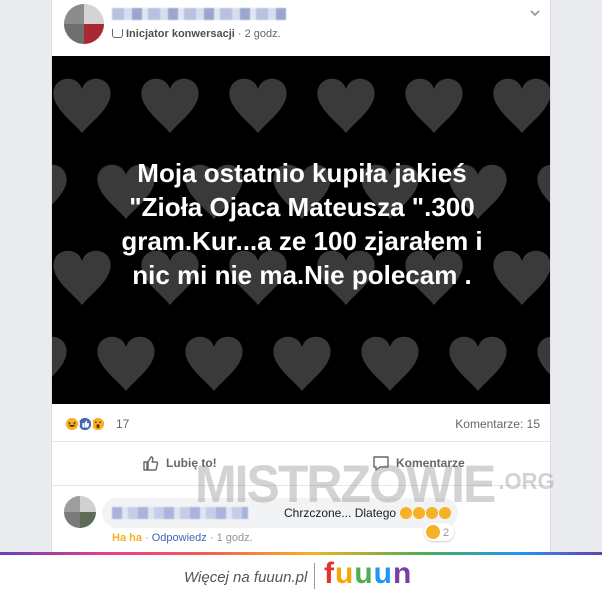  I want to click on comment-reply-link: Odpowiedz, so click(179, 538).